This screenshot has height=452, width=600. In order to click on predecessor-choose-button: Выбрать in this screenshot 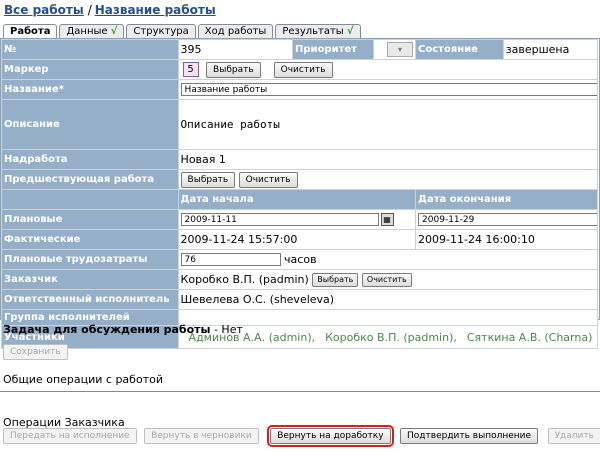, I will do `click(208, 179)`.